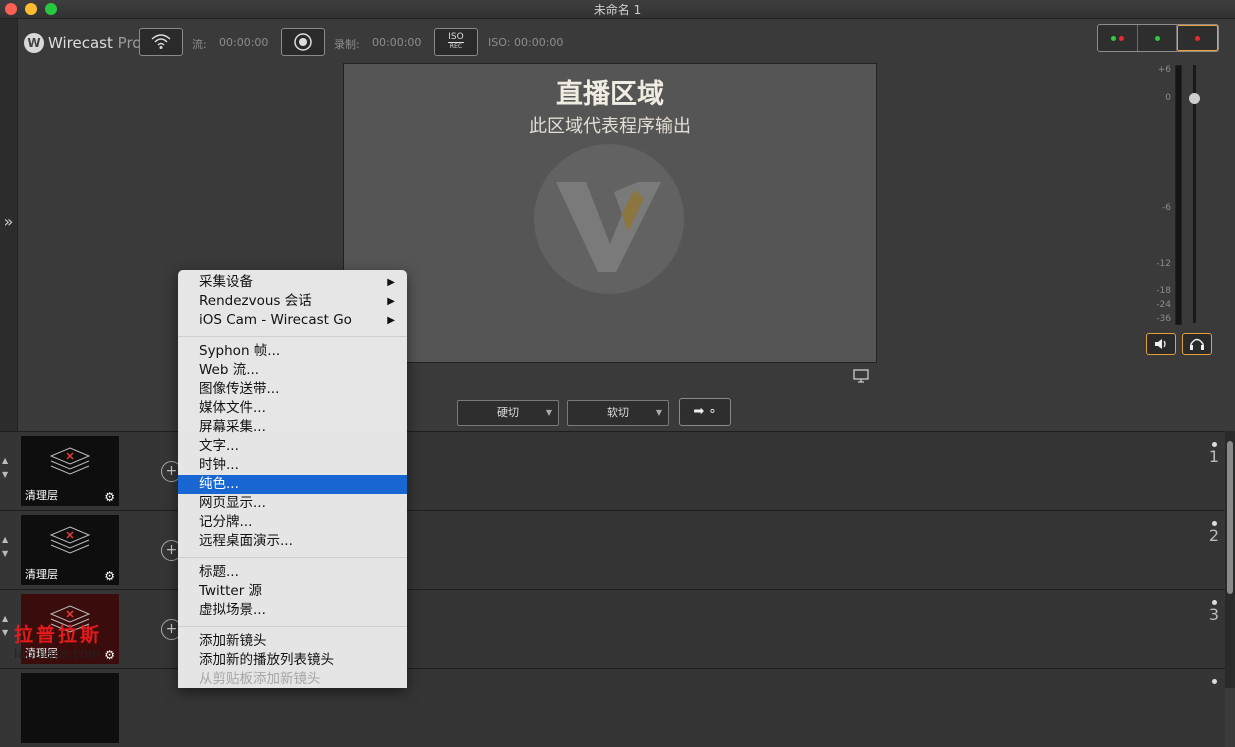 The image size is (1235, 747). I want to click on wirecast-logo-icon: W, so click(34, 43).